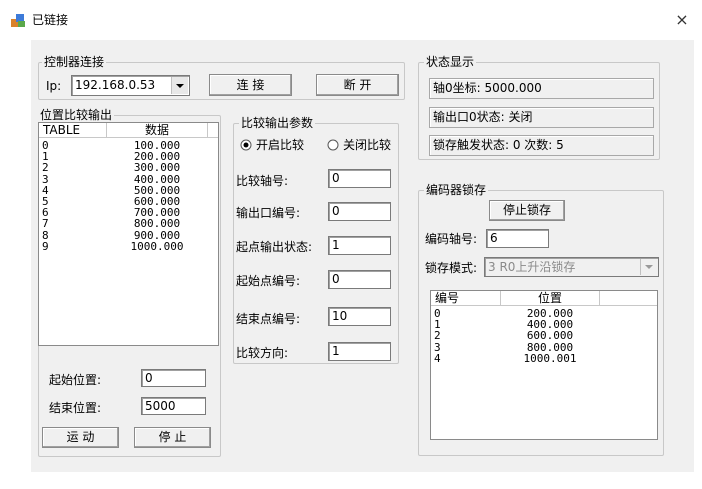 The image size is (702, 489). I want to click on run-button: 运 动, so click(80, 437).